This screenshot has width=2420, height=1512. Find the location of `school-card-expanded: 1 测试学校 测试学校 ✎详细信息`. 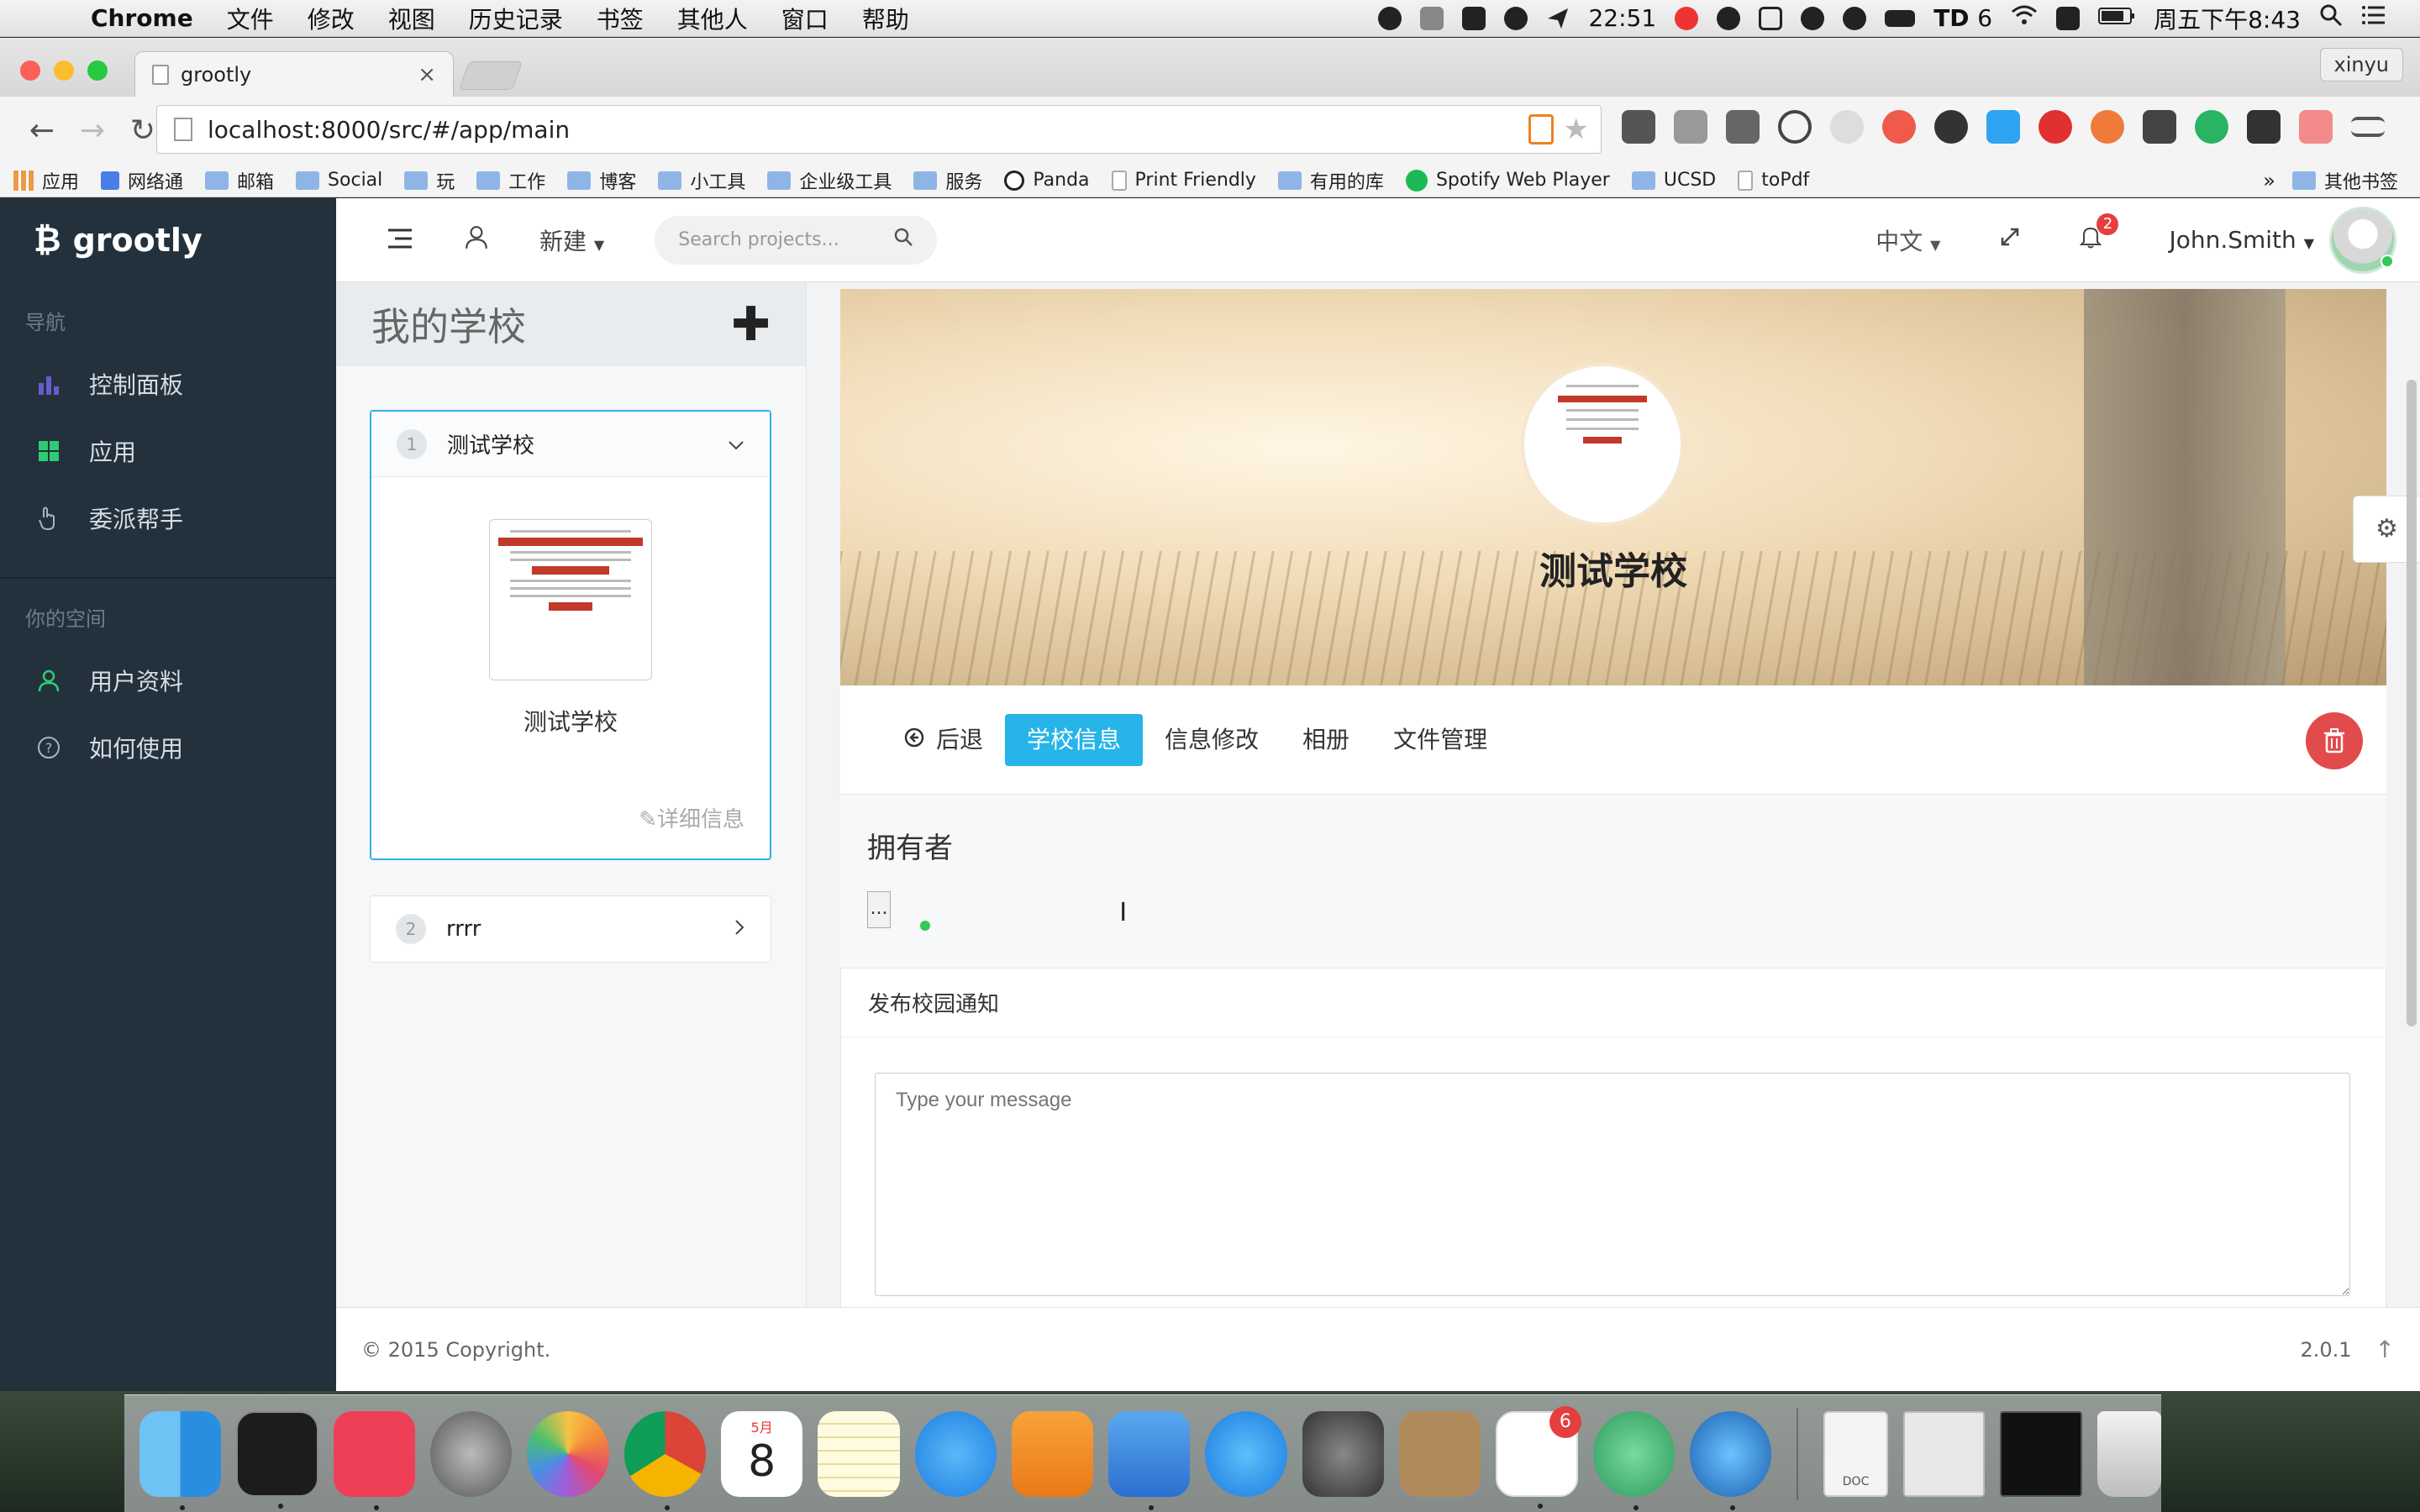

school-card-expanded: 1 测试学校 测试学校 ✎详细信息 is located at coordinates (570, 635).